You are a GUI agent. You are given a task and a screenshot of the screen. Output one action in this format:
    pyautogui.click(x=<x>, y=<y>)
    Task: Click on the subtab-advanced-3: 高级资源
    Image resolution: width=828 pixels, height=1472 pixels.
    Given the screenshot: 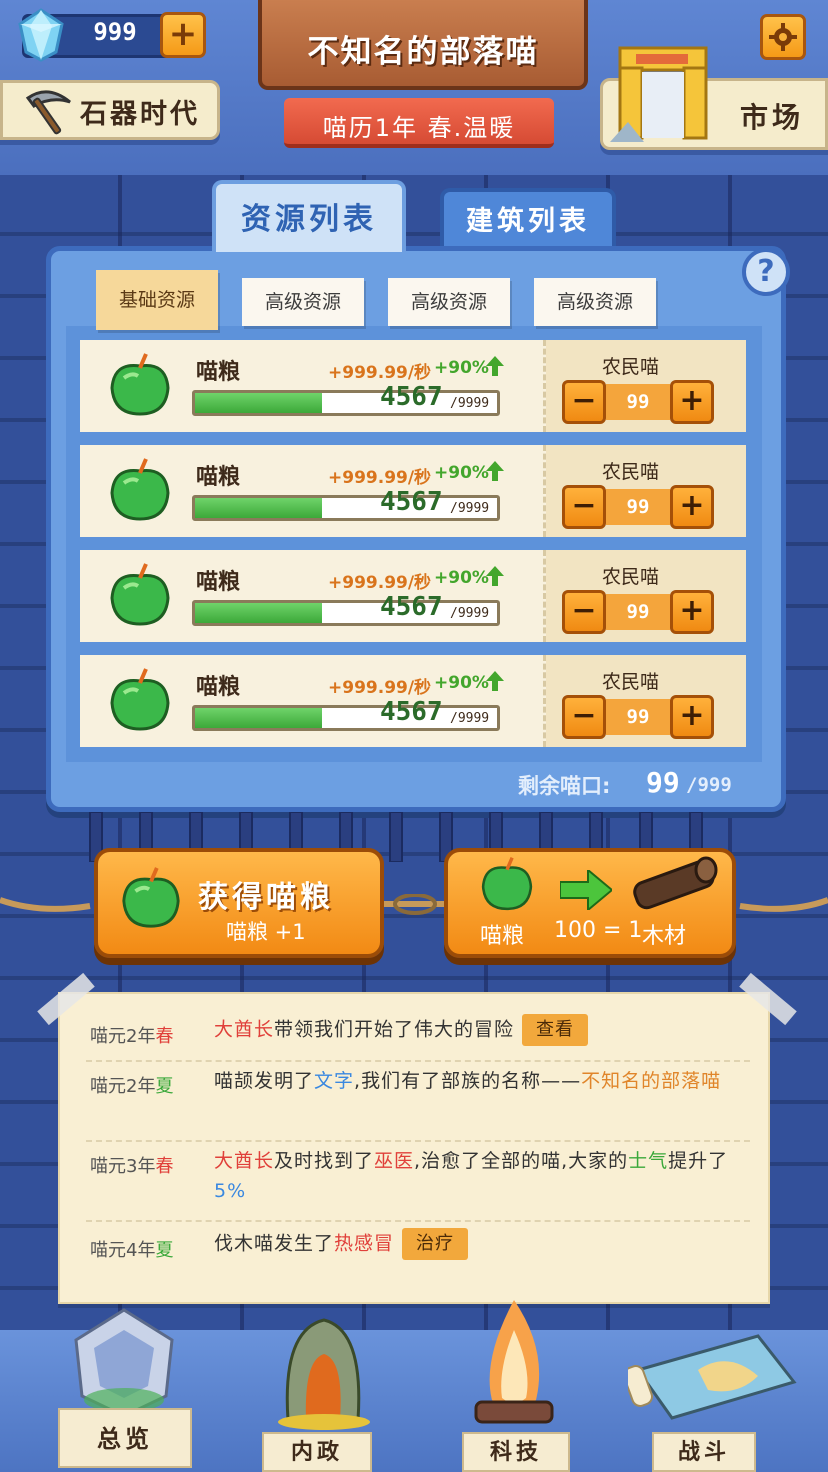 What is the action you would take?
    pyautogui.click(x=595, y=302)
    